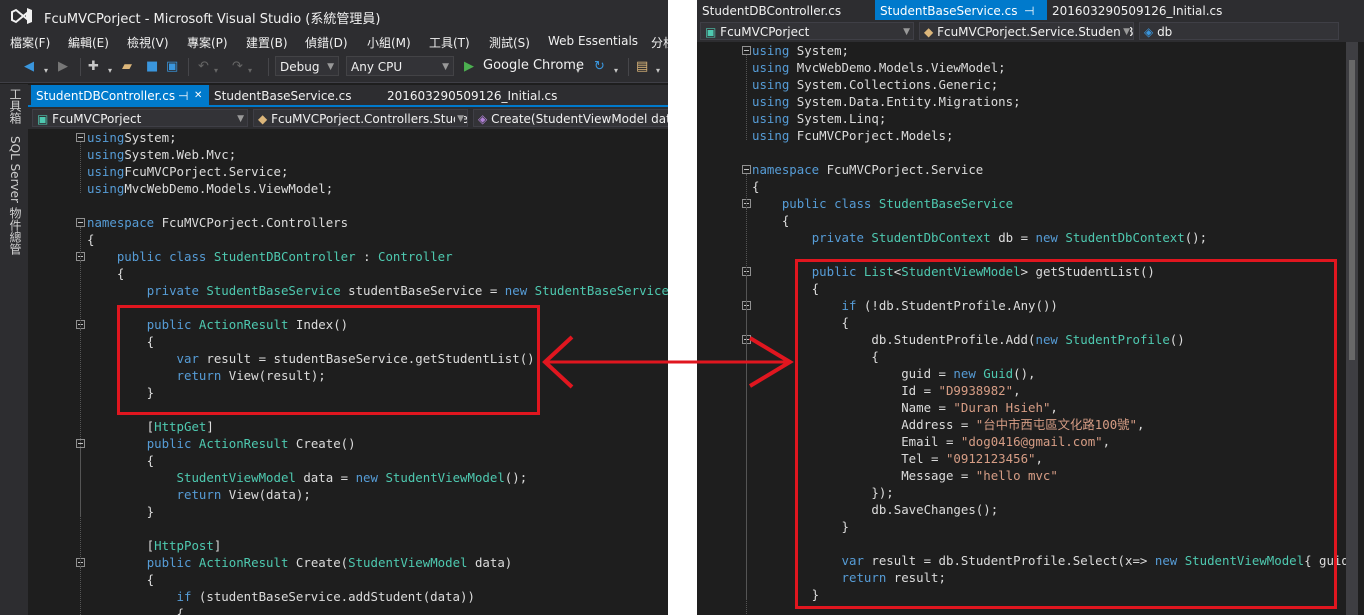 This screenshot has width=1364, height=615. What do you see at coordinates (1026, 31) in the screenshot?
I see `class-dropdown: ◆ FcuMVCPorject.Service.StudentB ▼` at bounding box center [1026, 31].